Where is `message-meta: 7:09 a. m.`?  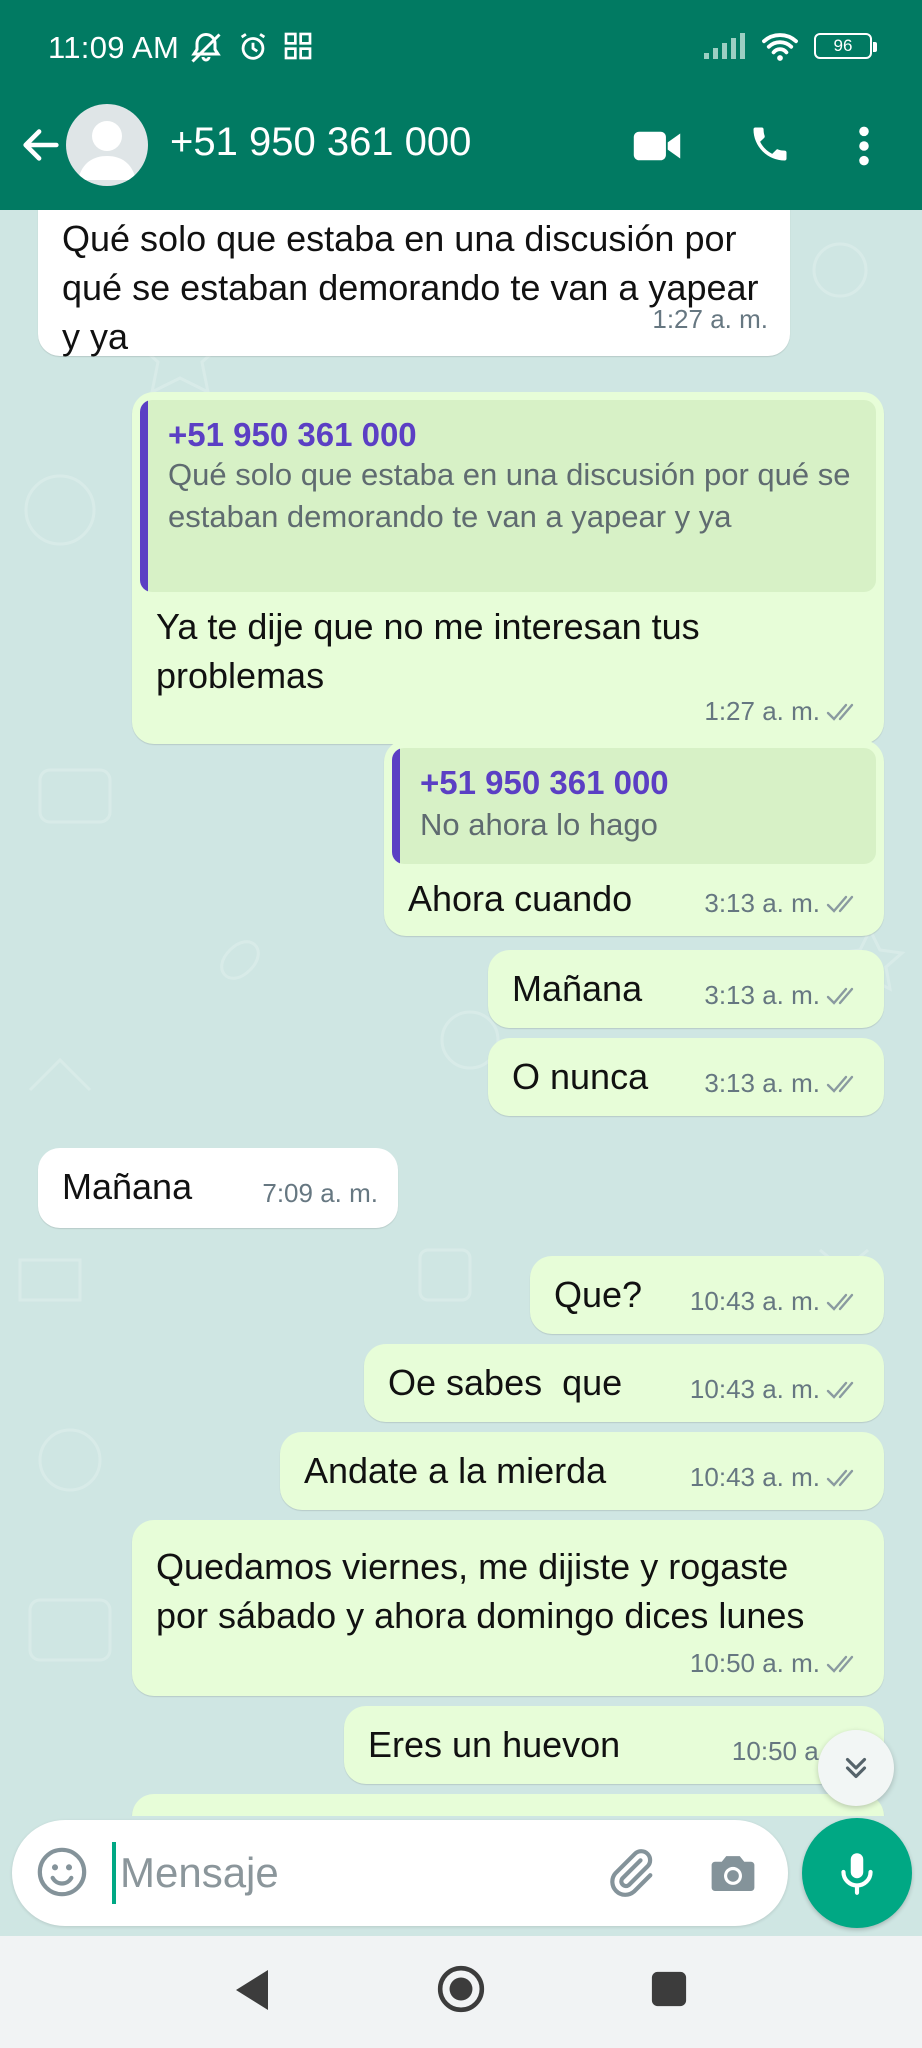
message-meta: 7:09 a. m. is located at coordinates (320, 1193).